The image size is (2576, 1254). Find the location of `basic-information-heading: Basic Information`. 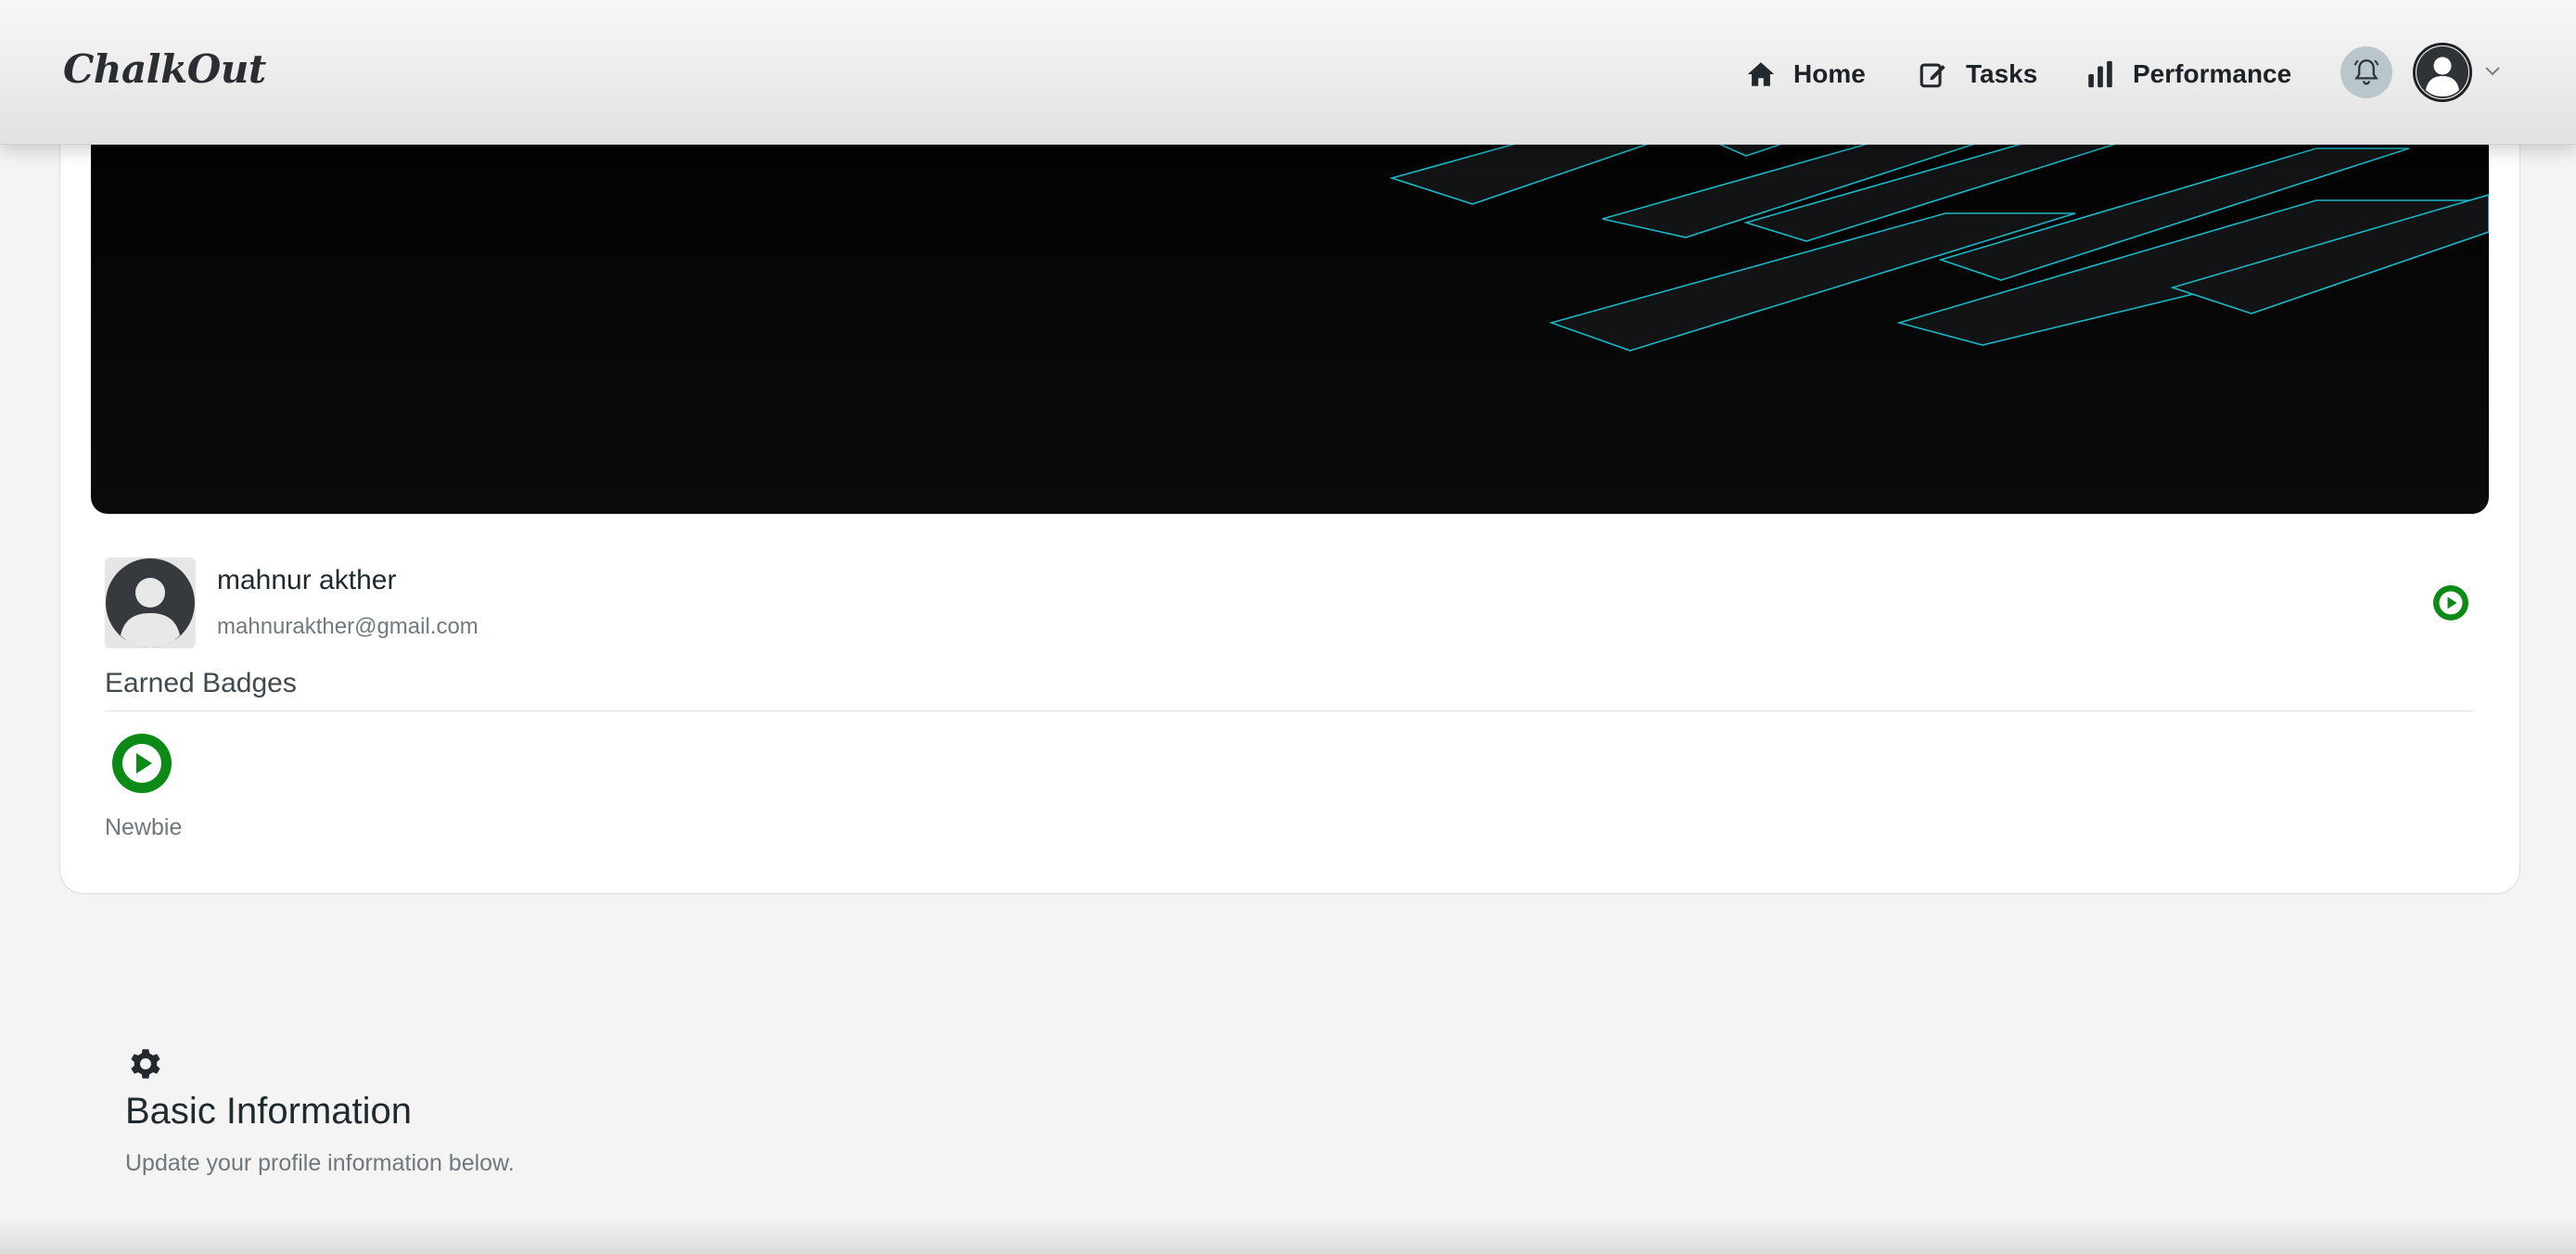

basic-information-heading: Basic Information is located at coordinates (269, 1111).